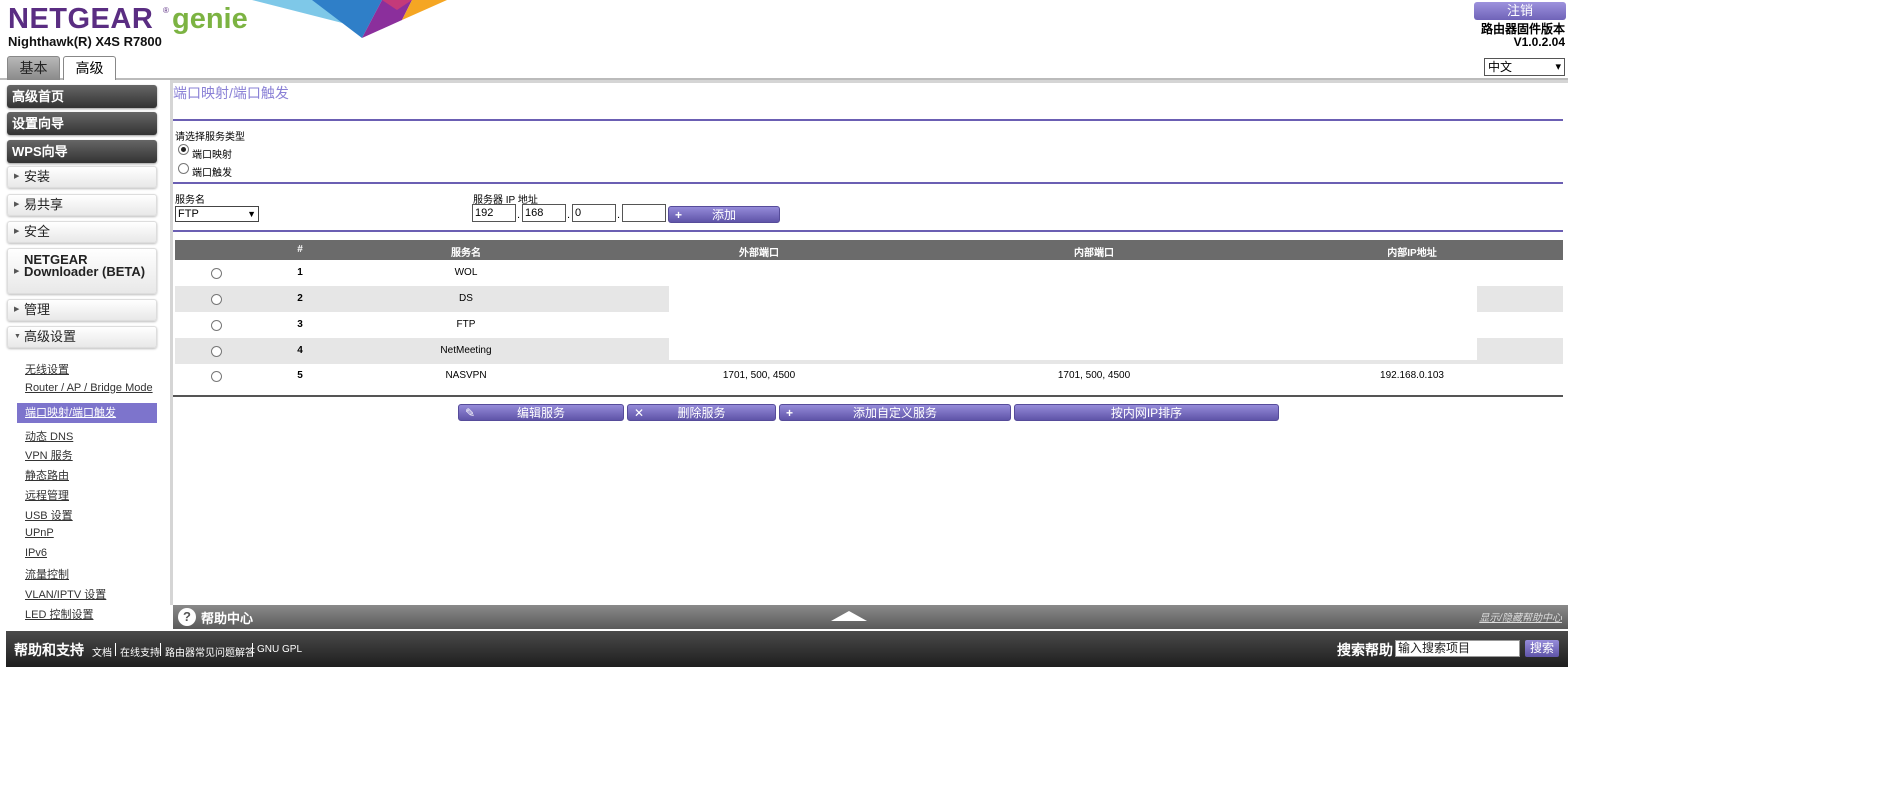 This screenshot has width=1891, height=804. I want to click on col-header-internal-ip: 内部IP地址, so click(1412, 253).